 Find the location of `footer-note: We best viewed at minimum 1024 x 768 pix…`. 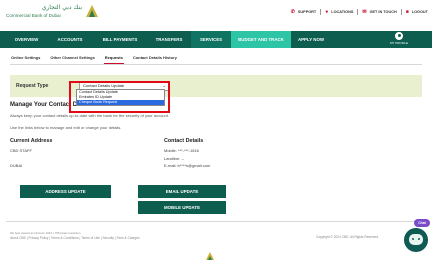

footer-note: We best viewed at minimum 1024 x 768 pix… is located at coordinates (45, 233).